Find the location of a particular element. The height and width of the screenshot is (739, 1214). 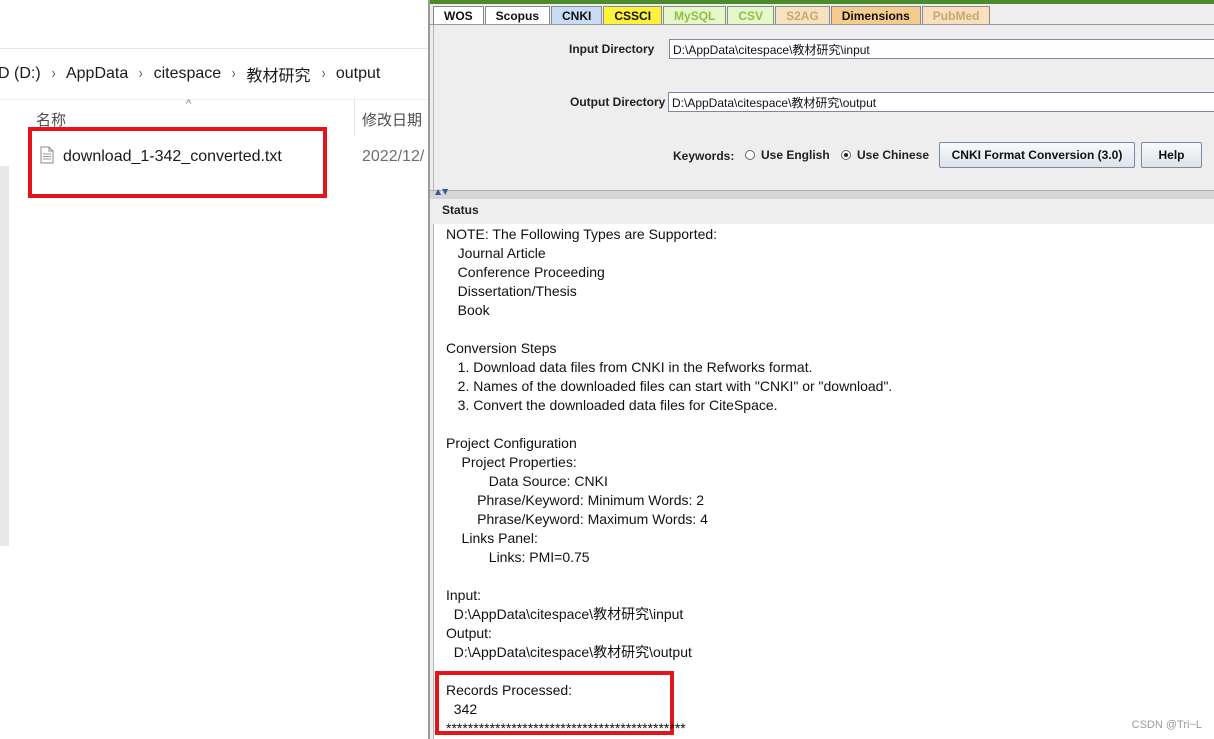

status-title: Status is located at coordinates (460, 210).